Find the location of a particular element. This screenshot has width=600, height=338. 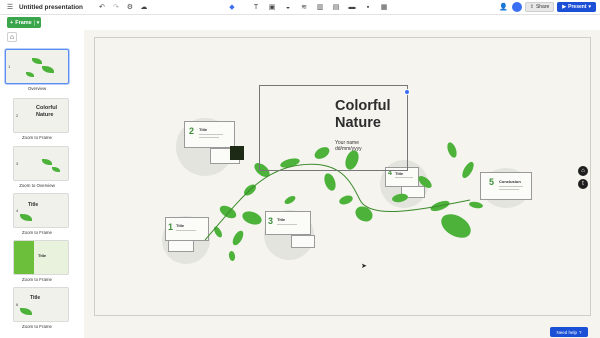

help-label: Need help is located at coordinates (566, 332).